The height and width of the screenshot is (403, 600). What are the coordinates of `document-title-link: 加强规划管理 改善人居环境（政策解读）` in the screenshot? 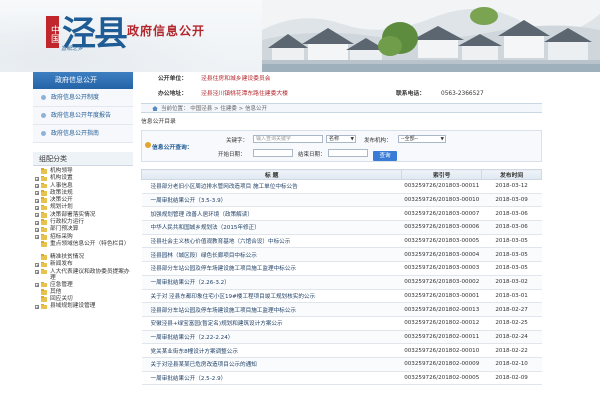 It's located at (271, 214).